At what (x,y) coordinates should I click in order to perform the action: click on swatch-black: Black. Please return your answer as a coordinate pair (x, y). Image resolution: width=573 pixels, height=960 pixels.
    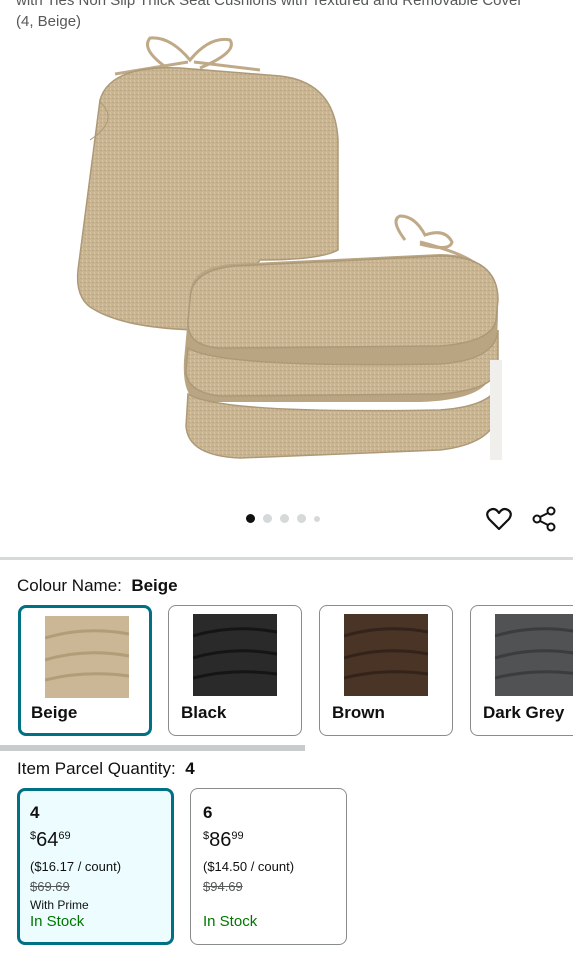
    Looking at the image, I should click on (235, 670).